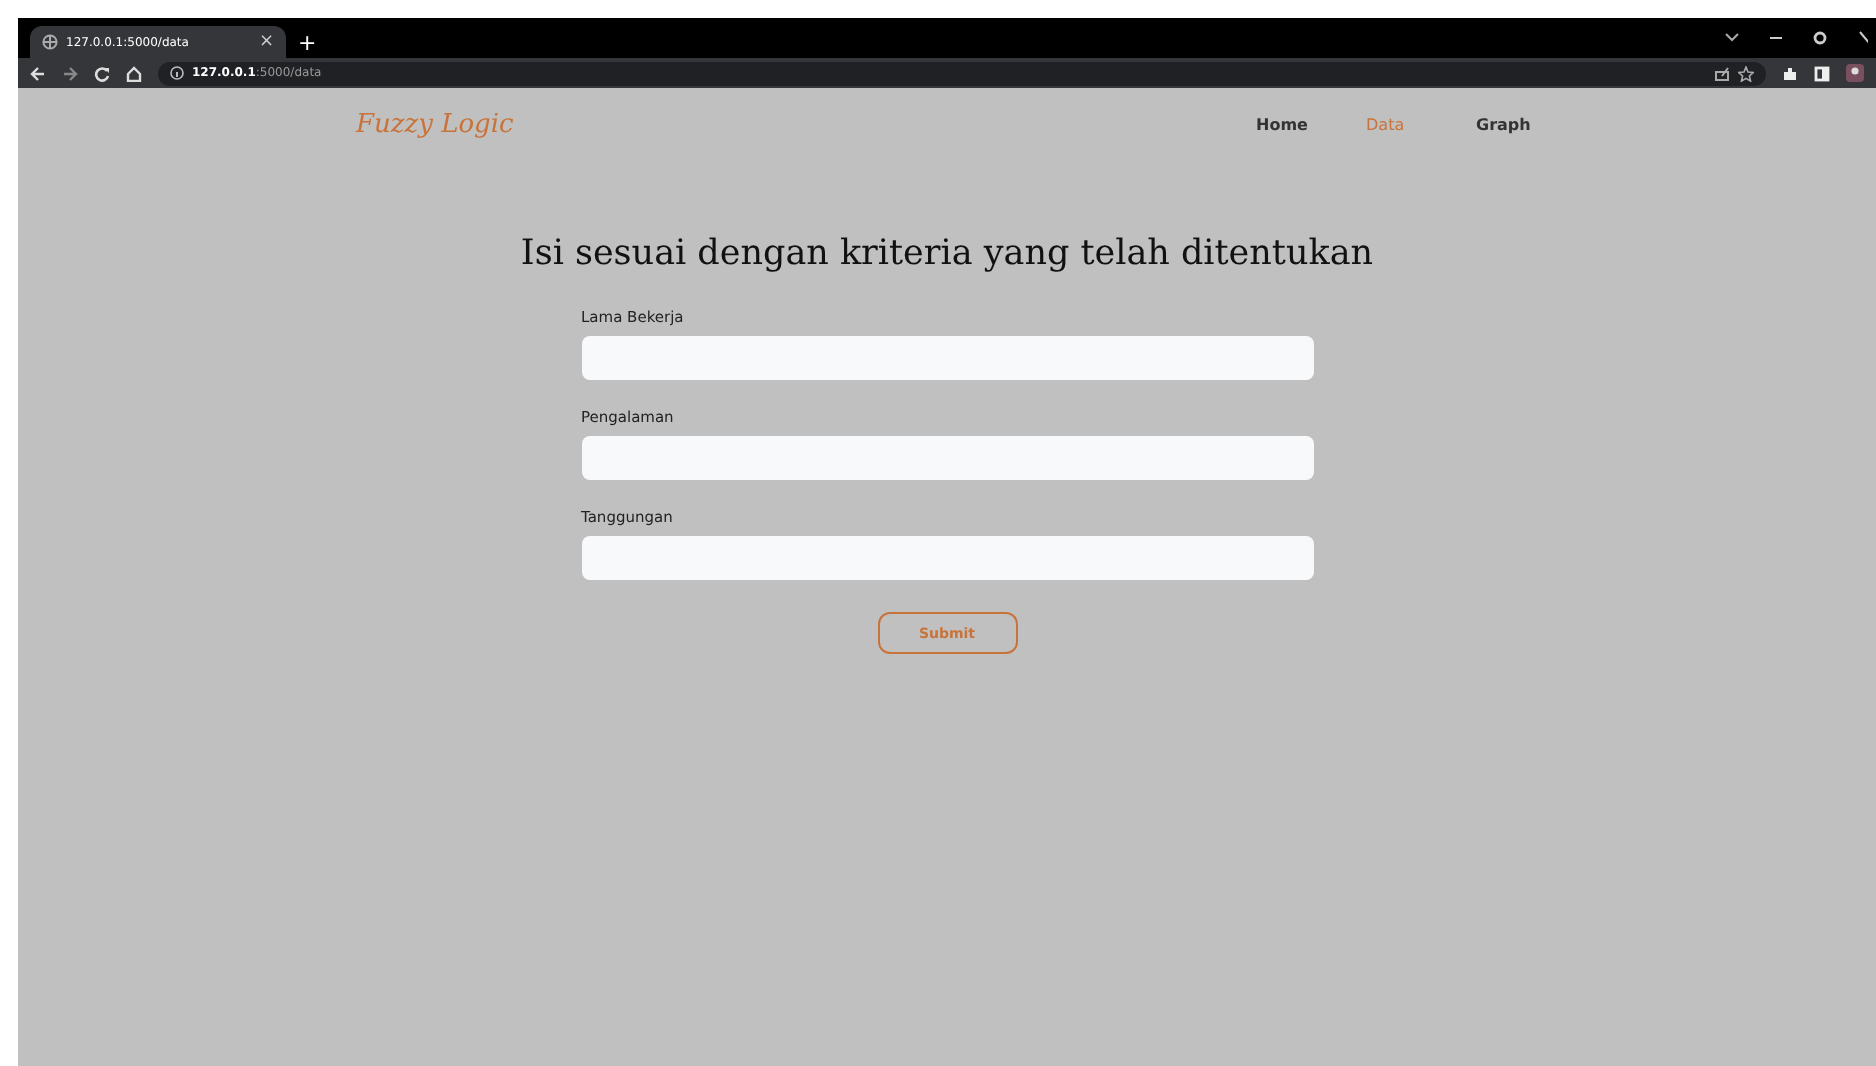 This screenshot has height=1066, width=1876. I want to click on close-tab-button: ×, so click(266, 42).